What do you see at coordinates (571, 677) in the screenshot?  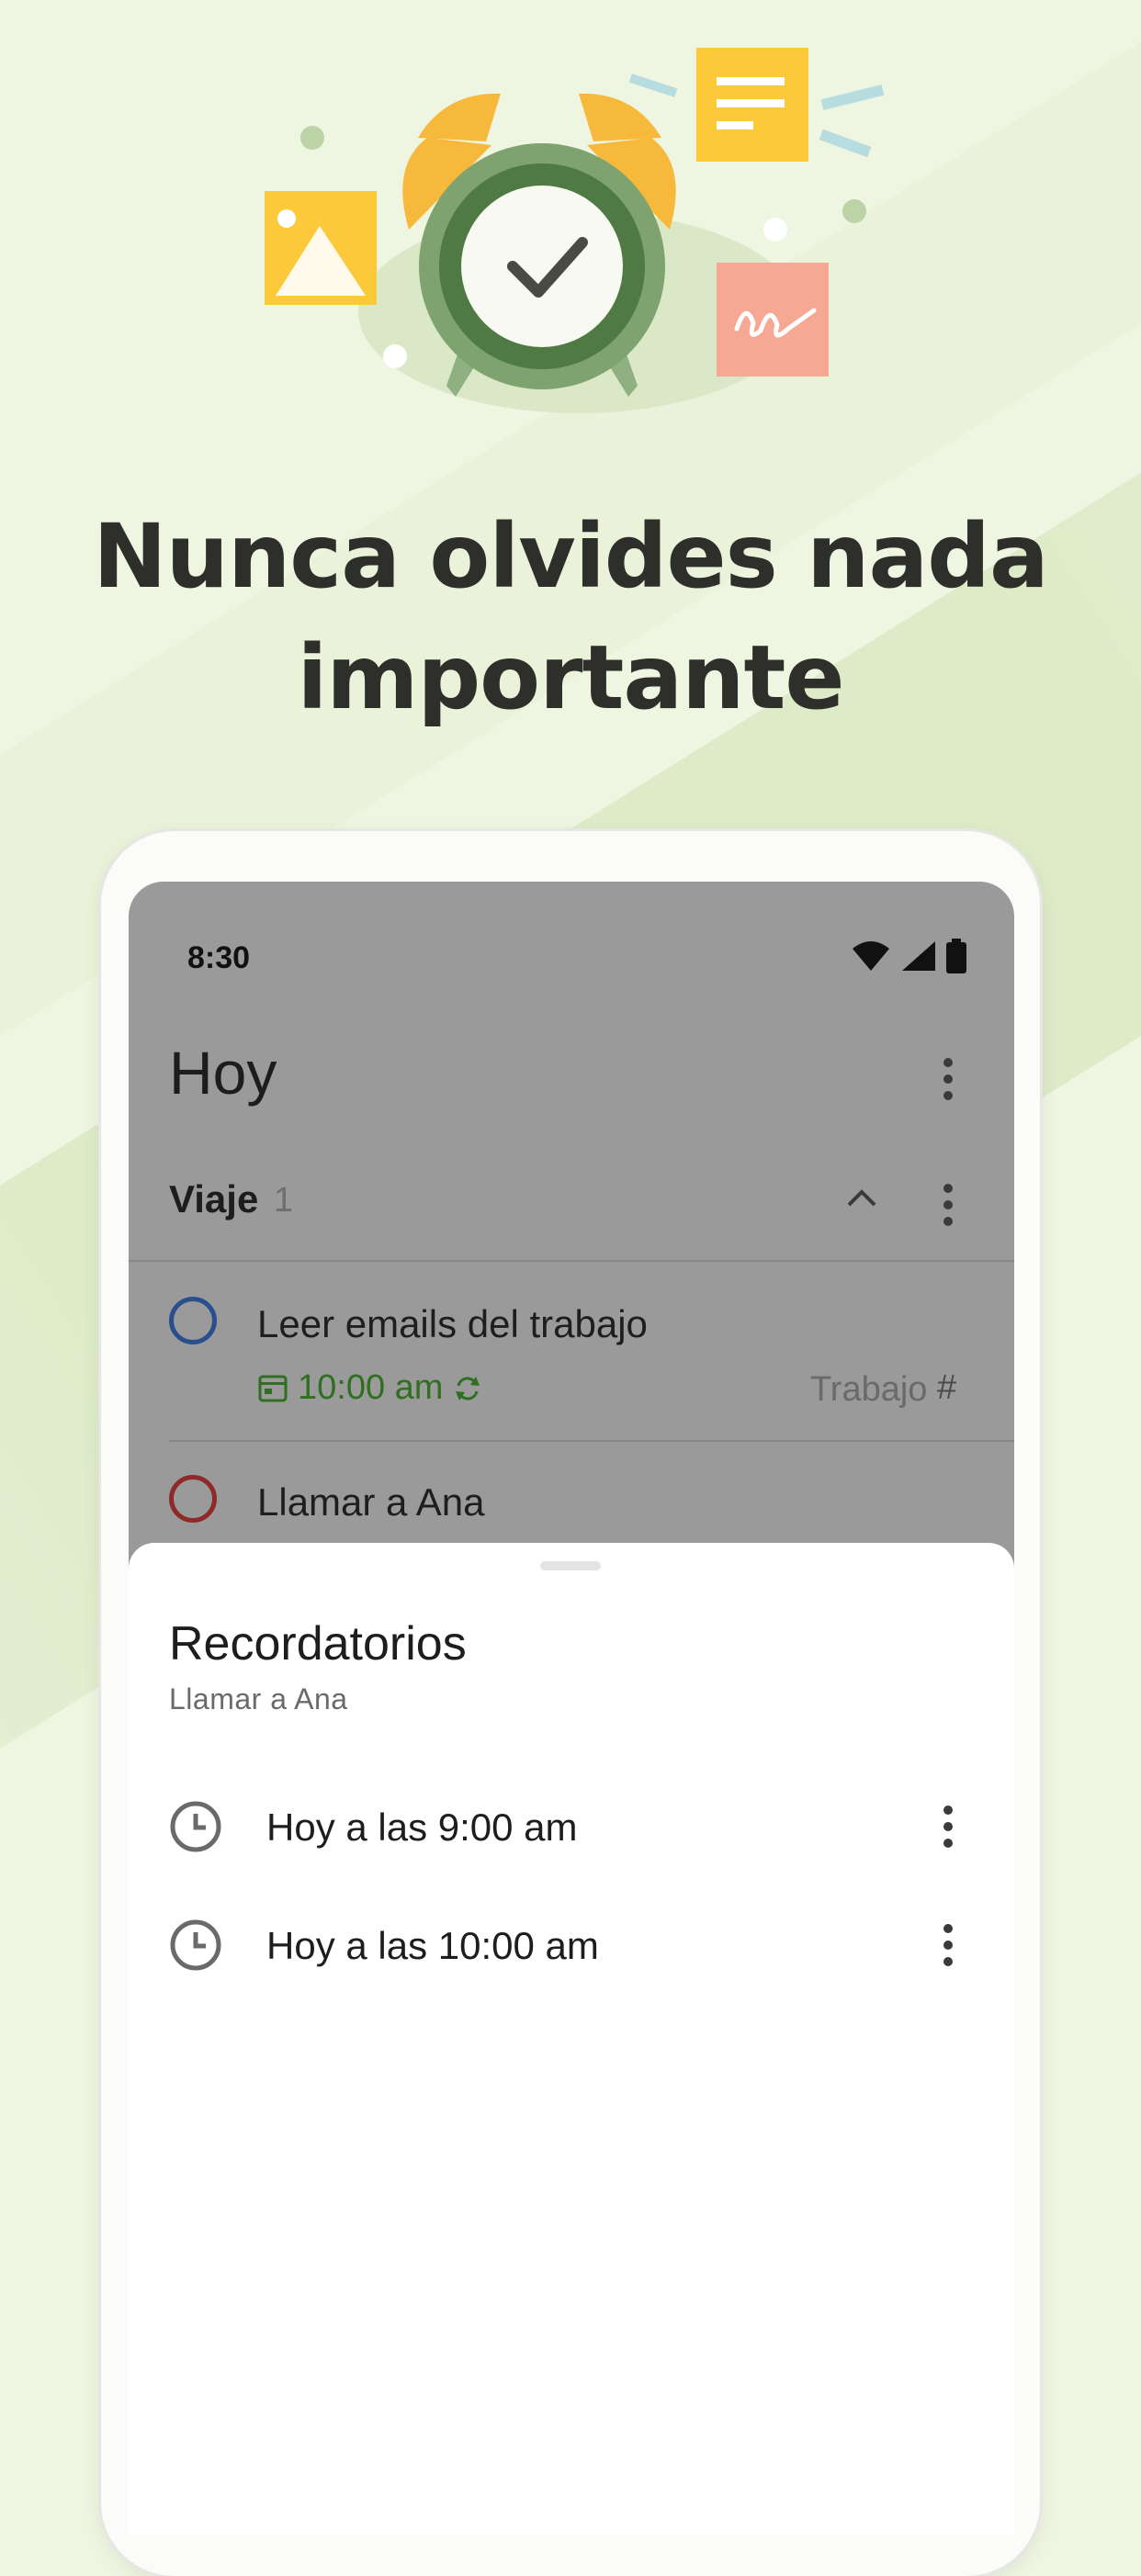 I see `headline-line-2: importante` at bounding box center [571, 677].